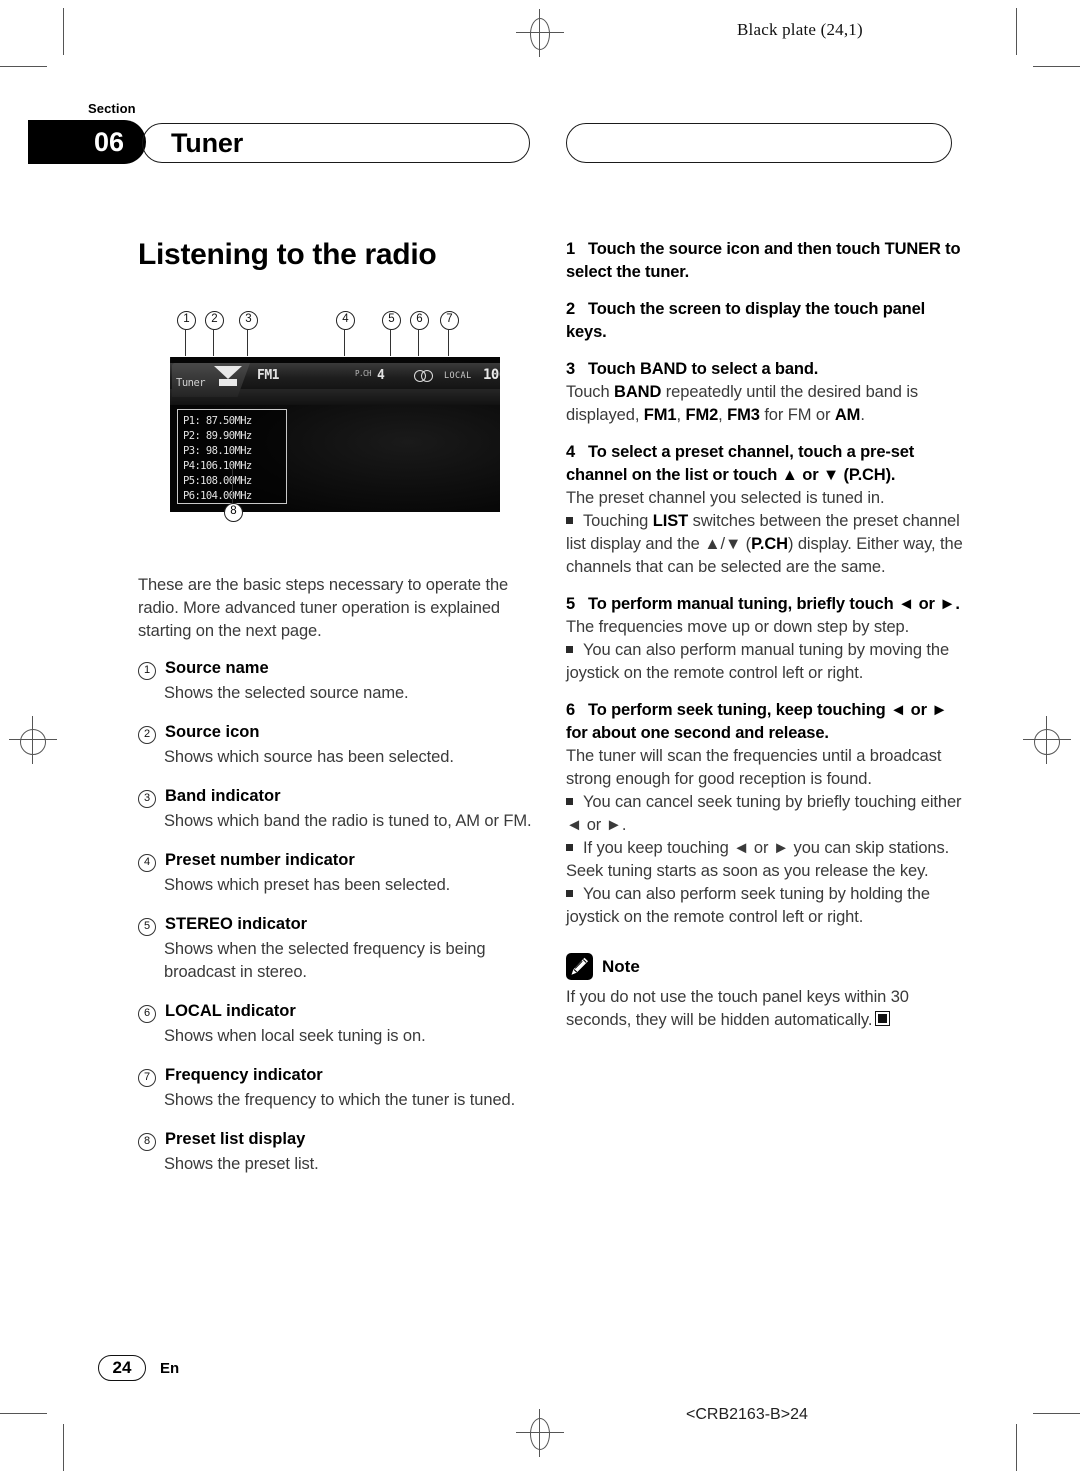 Image resolution: width=1080 pixels, height=1479 pixels. Describe the element at coordinates (286, 693) in the screenshot. I see `item-description: Shows the selected source name.` at that location.